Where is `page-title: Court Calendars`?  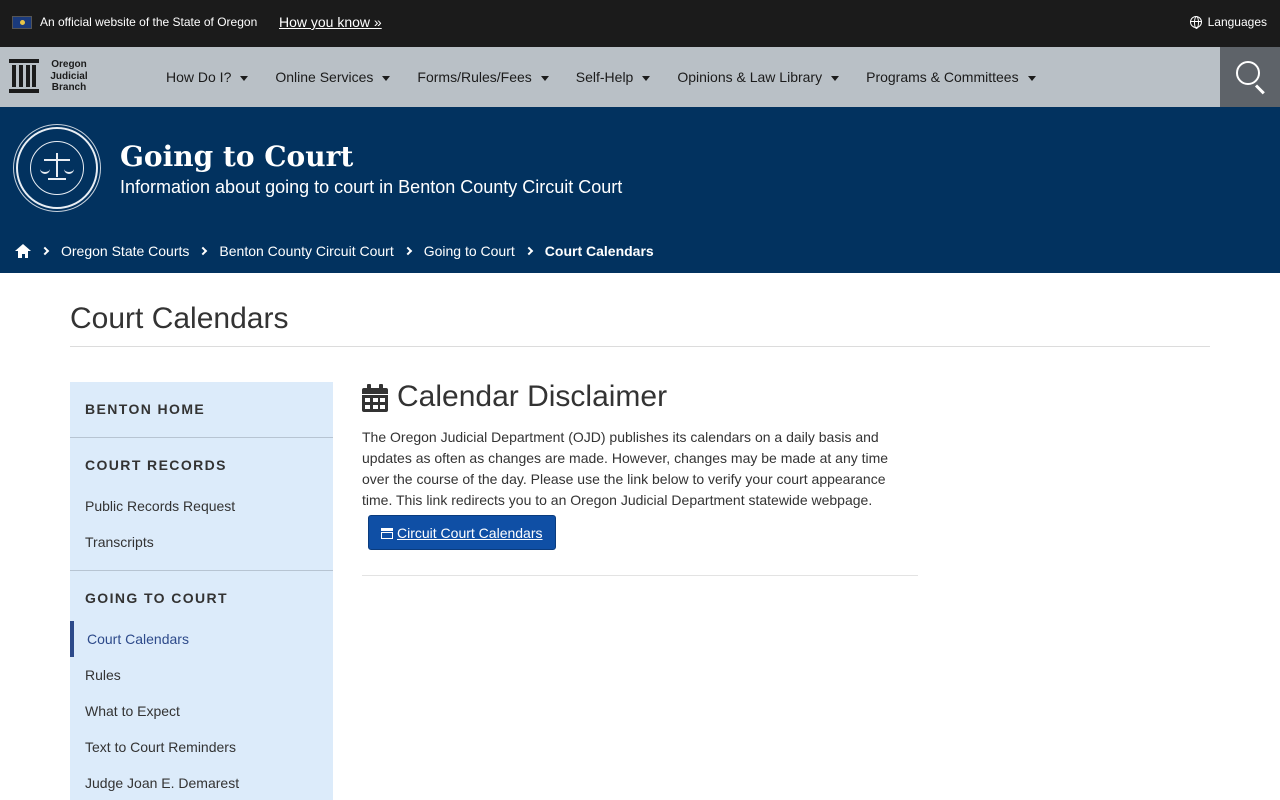
page-title: Court Calendars is located at coordinates (179, 318).